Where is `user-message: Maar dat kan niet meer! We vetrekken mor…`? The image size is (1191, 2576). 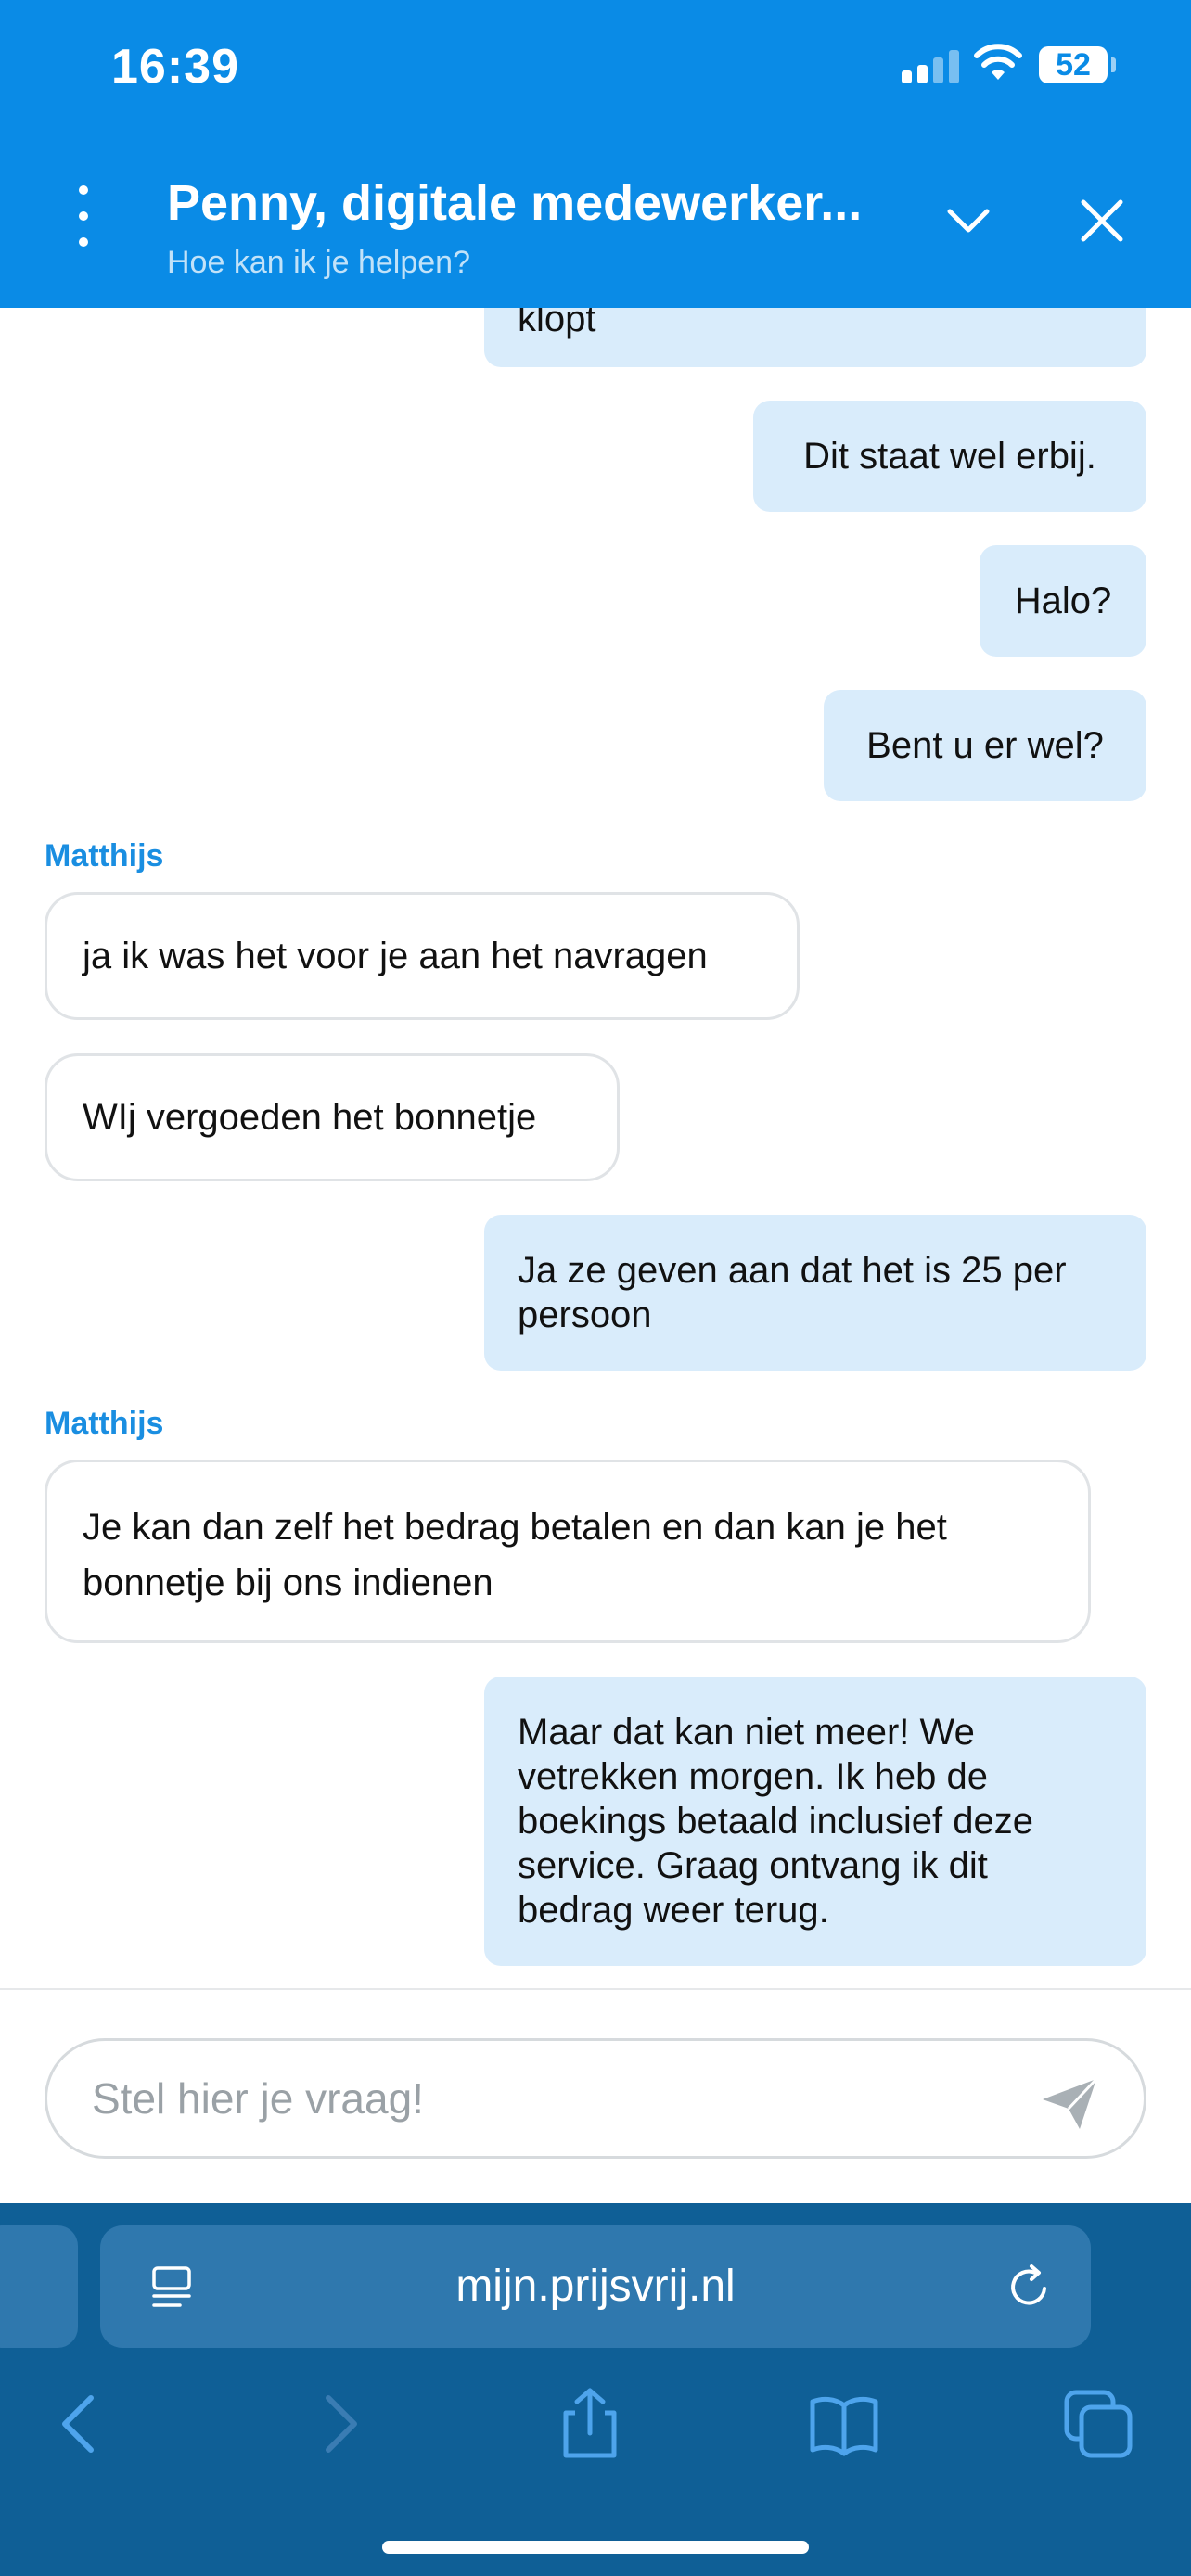 user-message: Maar dat kan niet meer! We vetrekken mor… is located at coordinates (815, 1821).